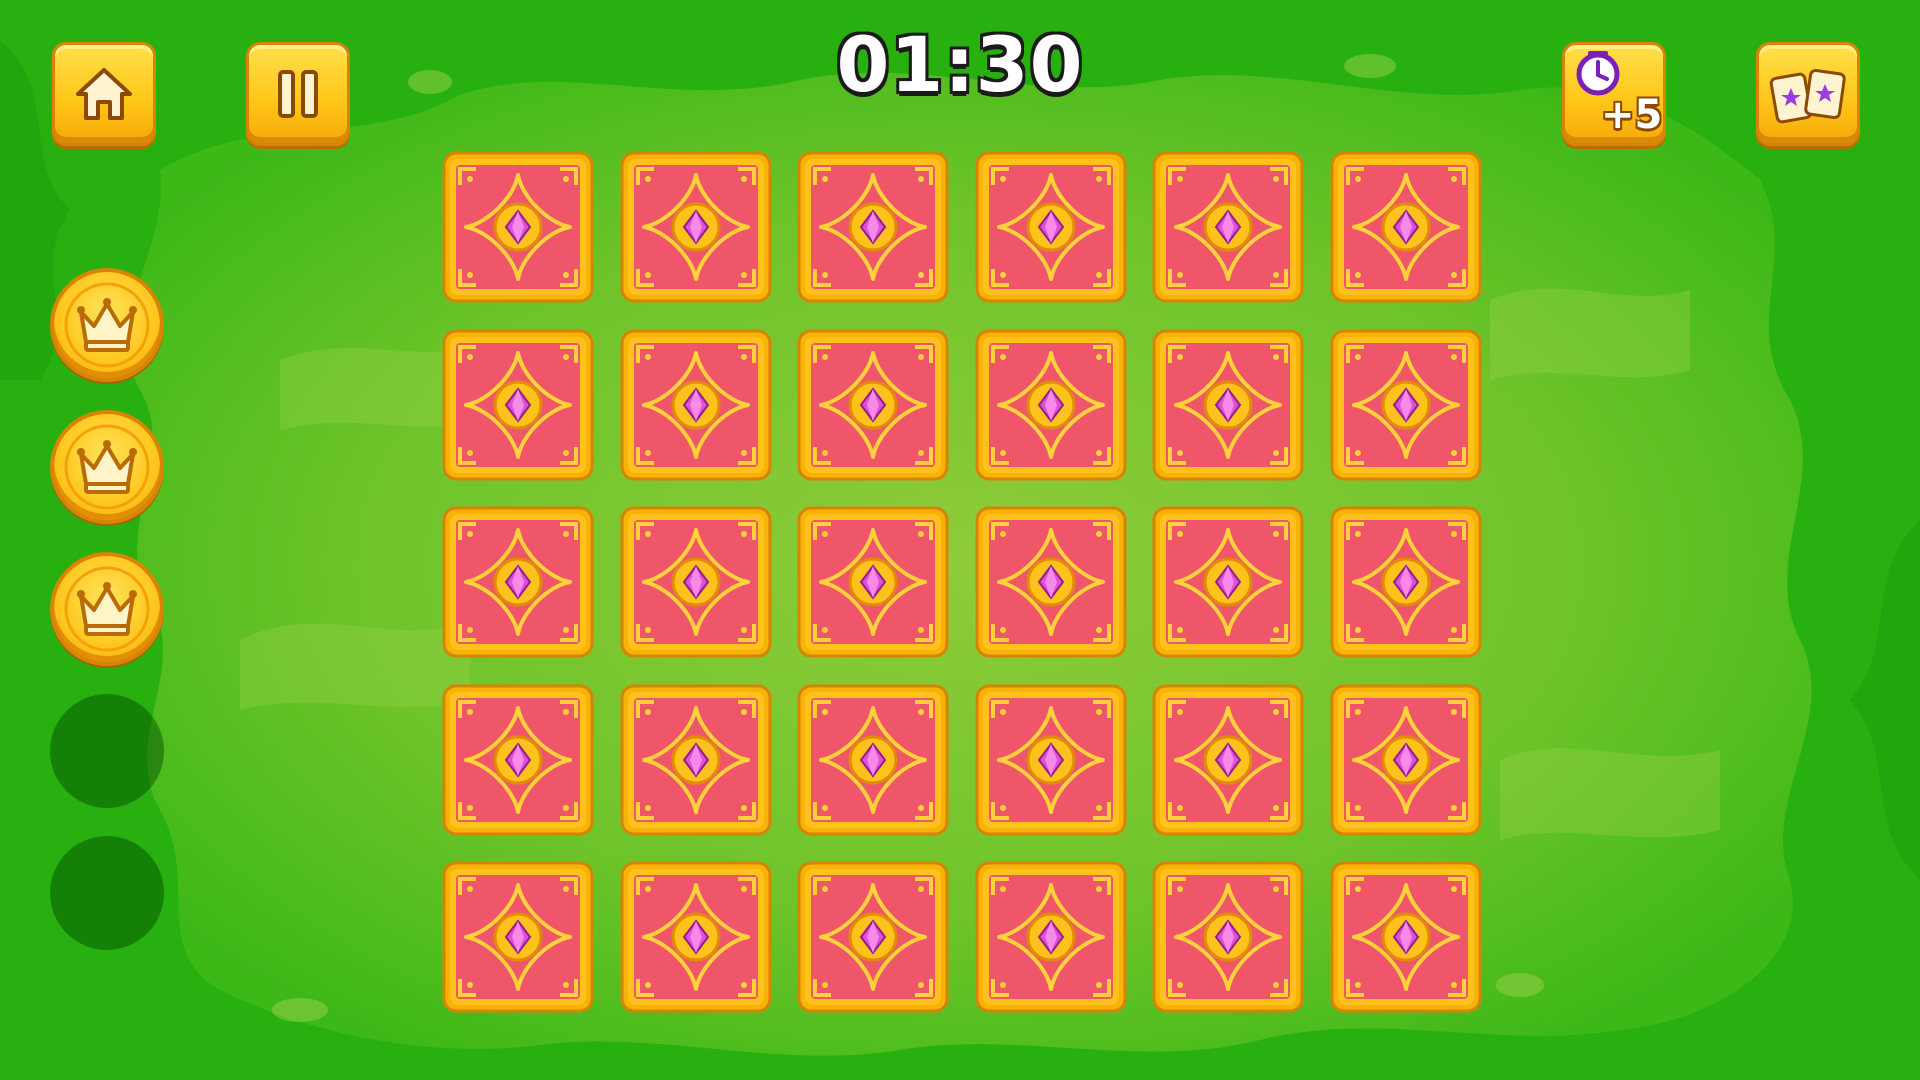 The width and height of the screenshot is (1920, 1080). I want to click on time-bonus-button: +5, so click(1614, 94).